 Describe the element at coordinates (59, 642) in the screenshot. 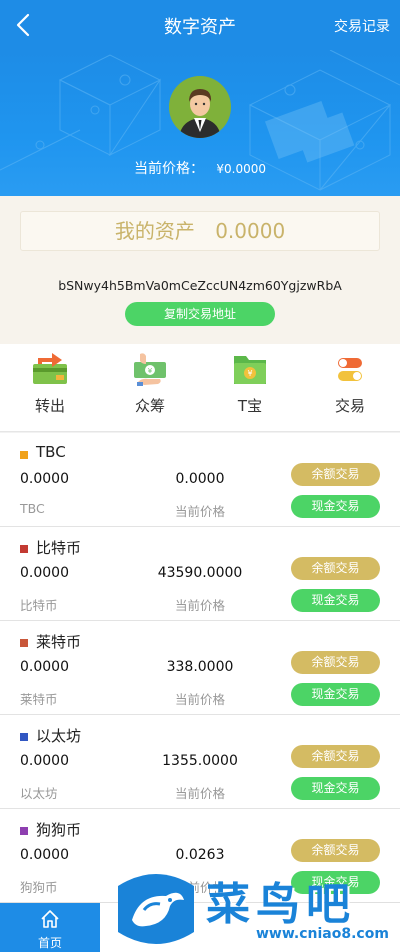

I see `coin-name: 莱特币` at that location.